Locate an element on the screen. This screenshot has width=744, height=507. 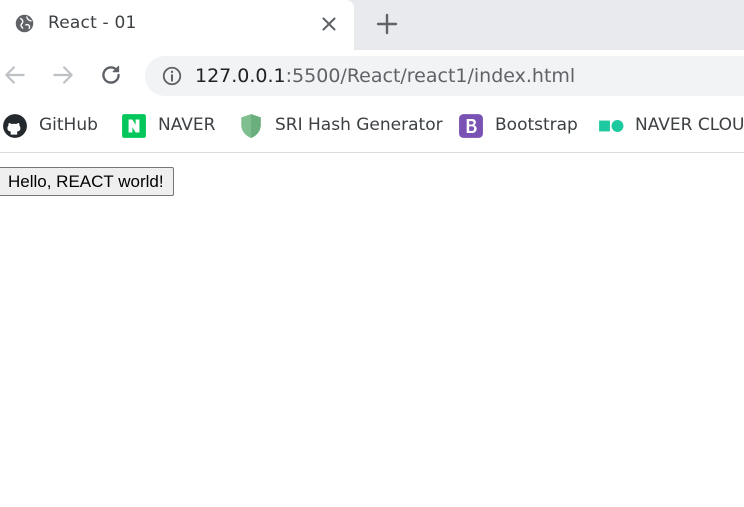
globe-icon is located at coordinates (24, 23).